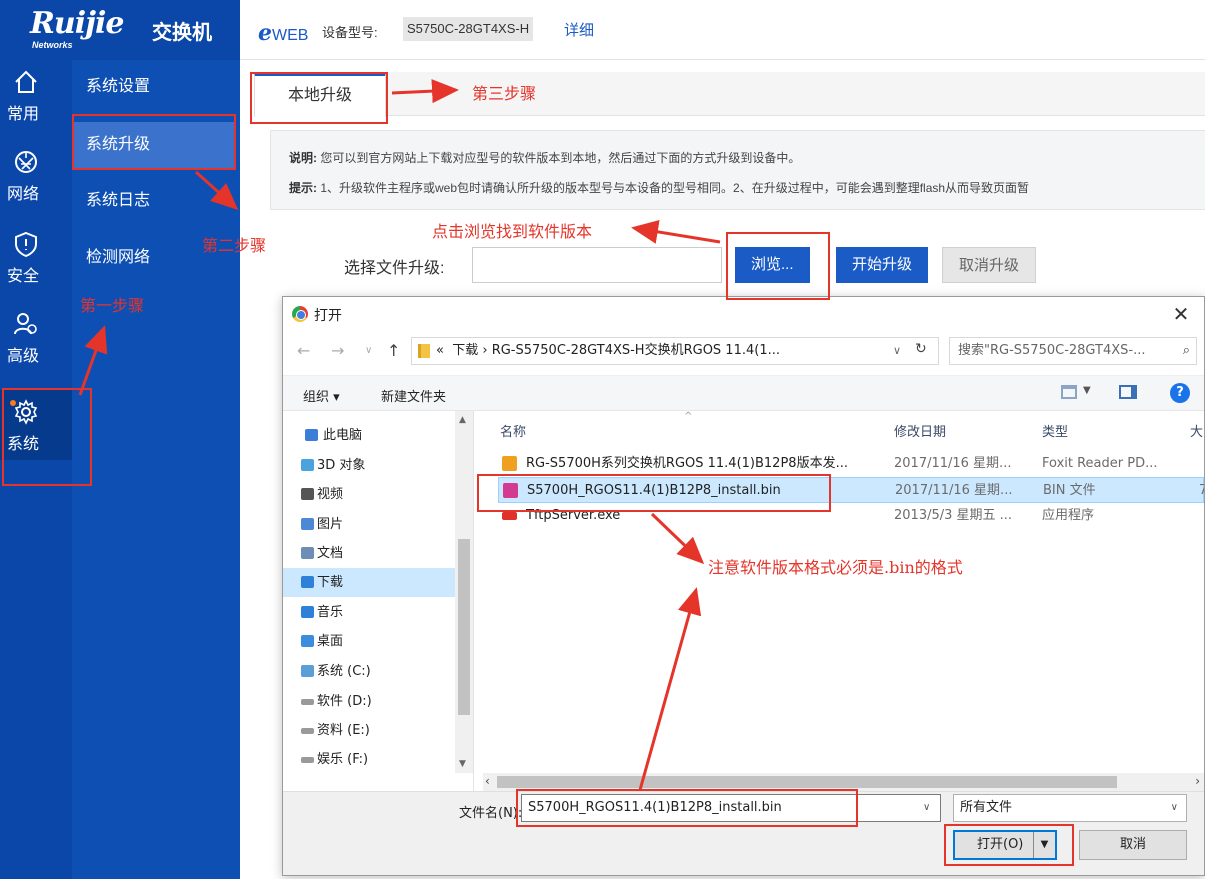  I want to click on tree-item-pictures: 图片, so click(369, 524).